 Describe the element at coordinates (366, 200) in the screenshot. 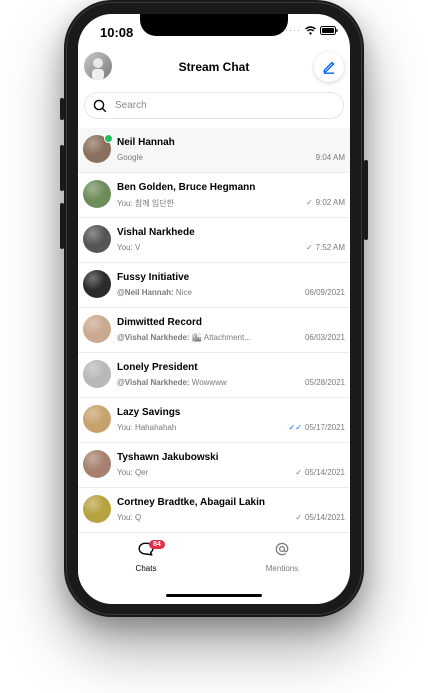

I see `power-button` at that location.